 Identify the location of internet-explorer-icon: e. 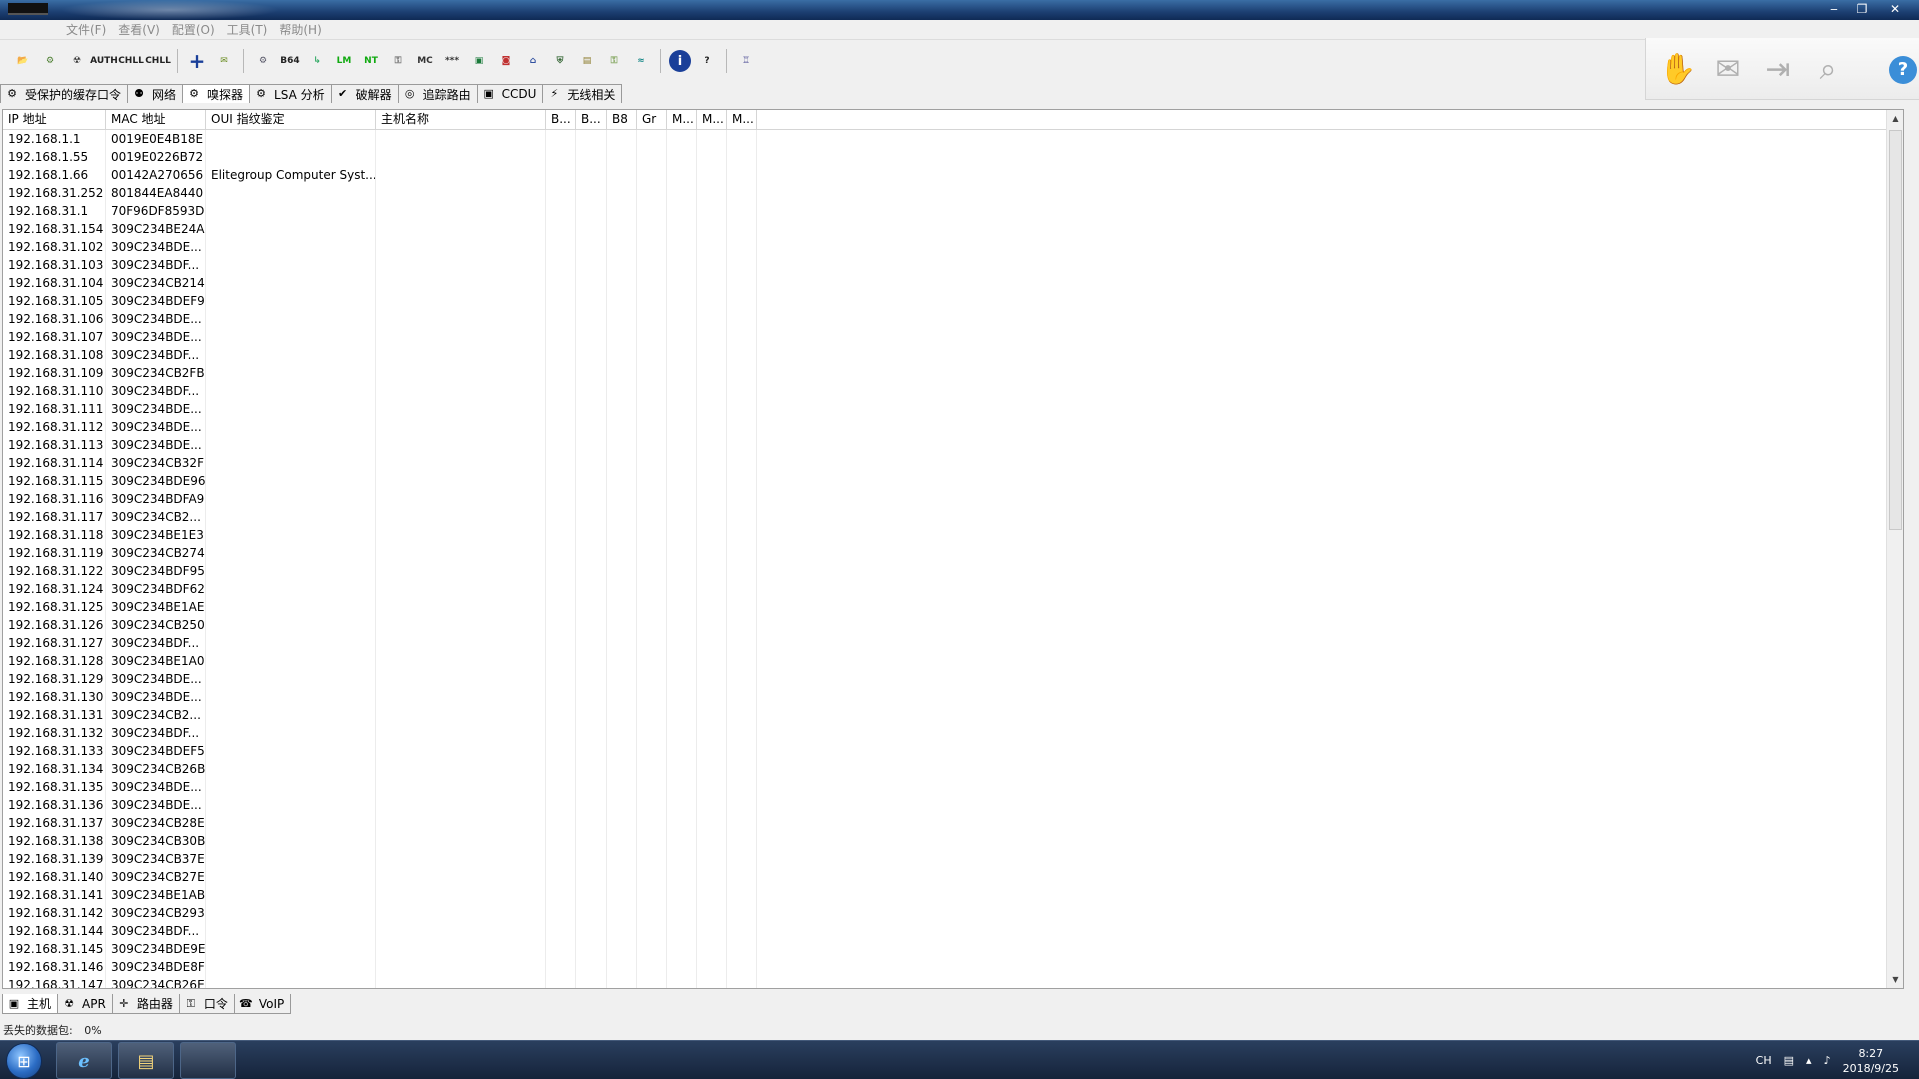
(84, 1060).